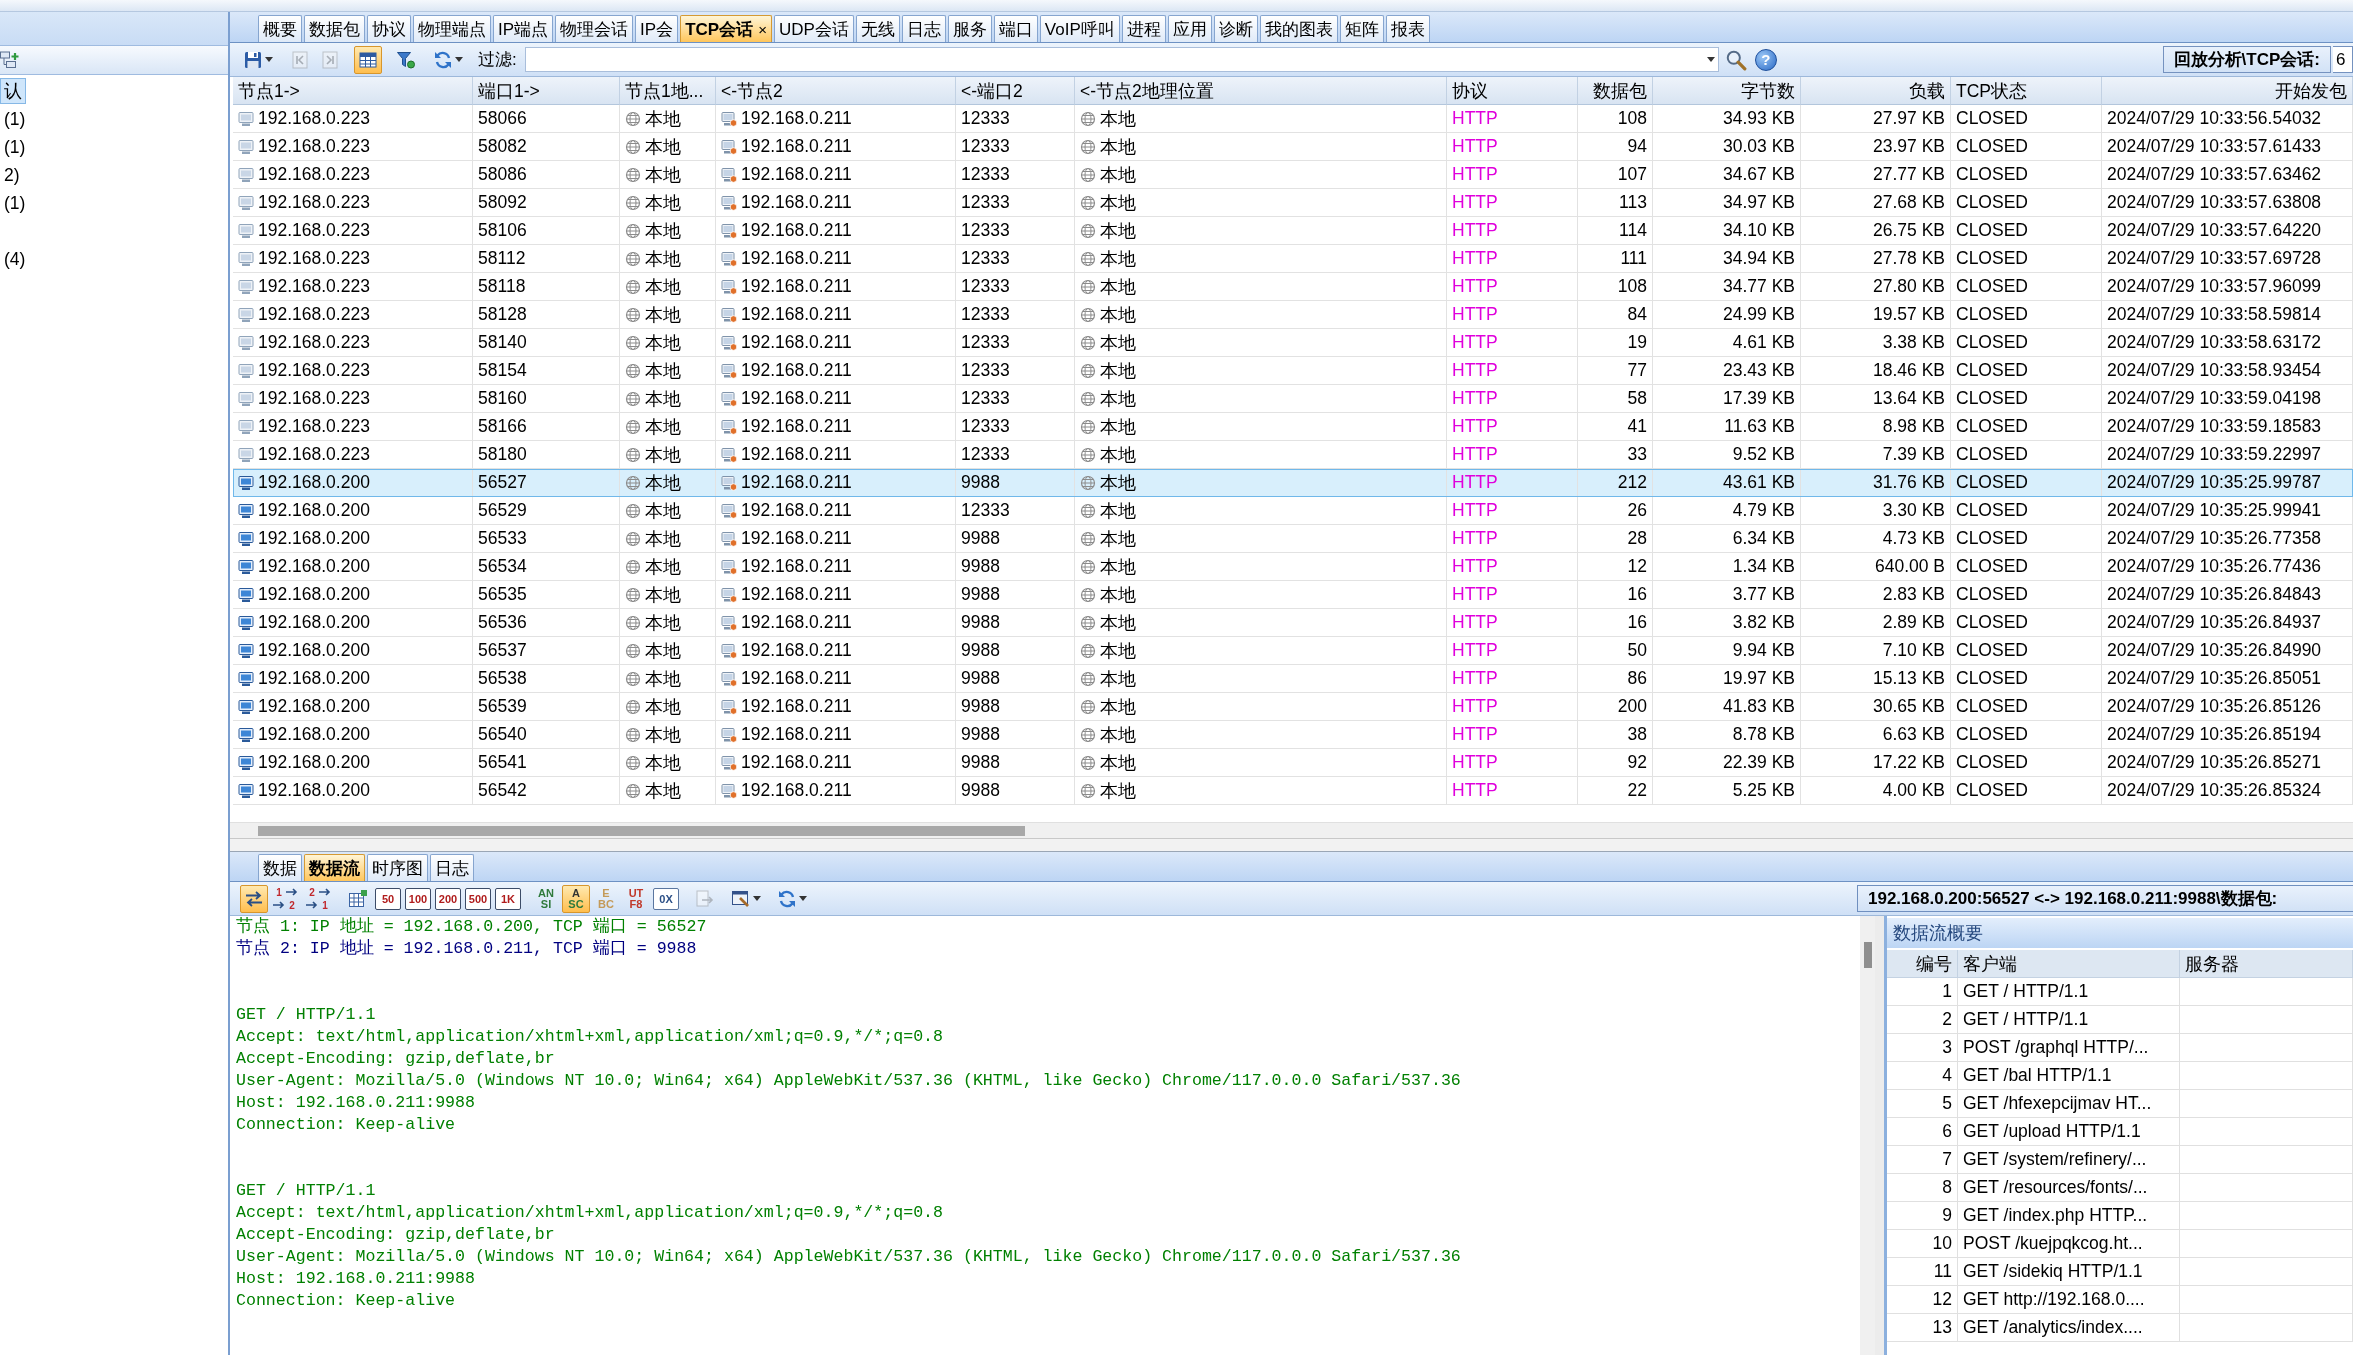 The width and height of the screenshot is (2353, 1355). Describe the element at coordinates (1293, 119) in the screenshot. I see `table-row: 192.168.0.223 58066 本地 192.168.0.211 12333 本地 HTTP 108 34.93 KB 27.97 KB CLOSED 2024/07/29 10:33:56.54032` at that location.